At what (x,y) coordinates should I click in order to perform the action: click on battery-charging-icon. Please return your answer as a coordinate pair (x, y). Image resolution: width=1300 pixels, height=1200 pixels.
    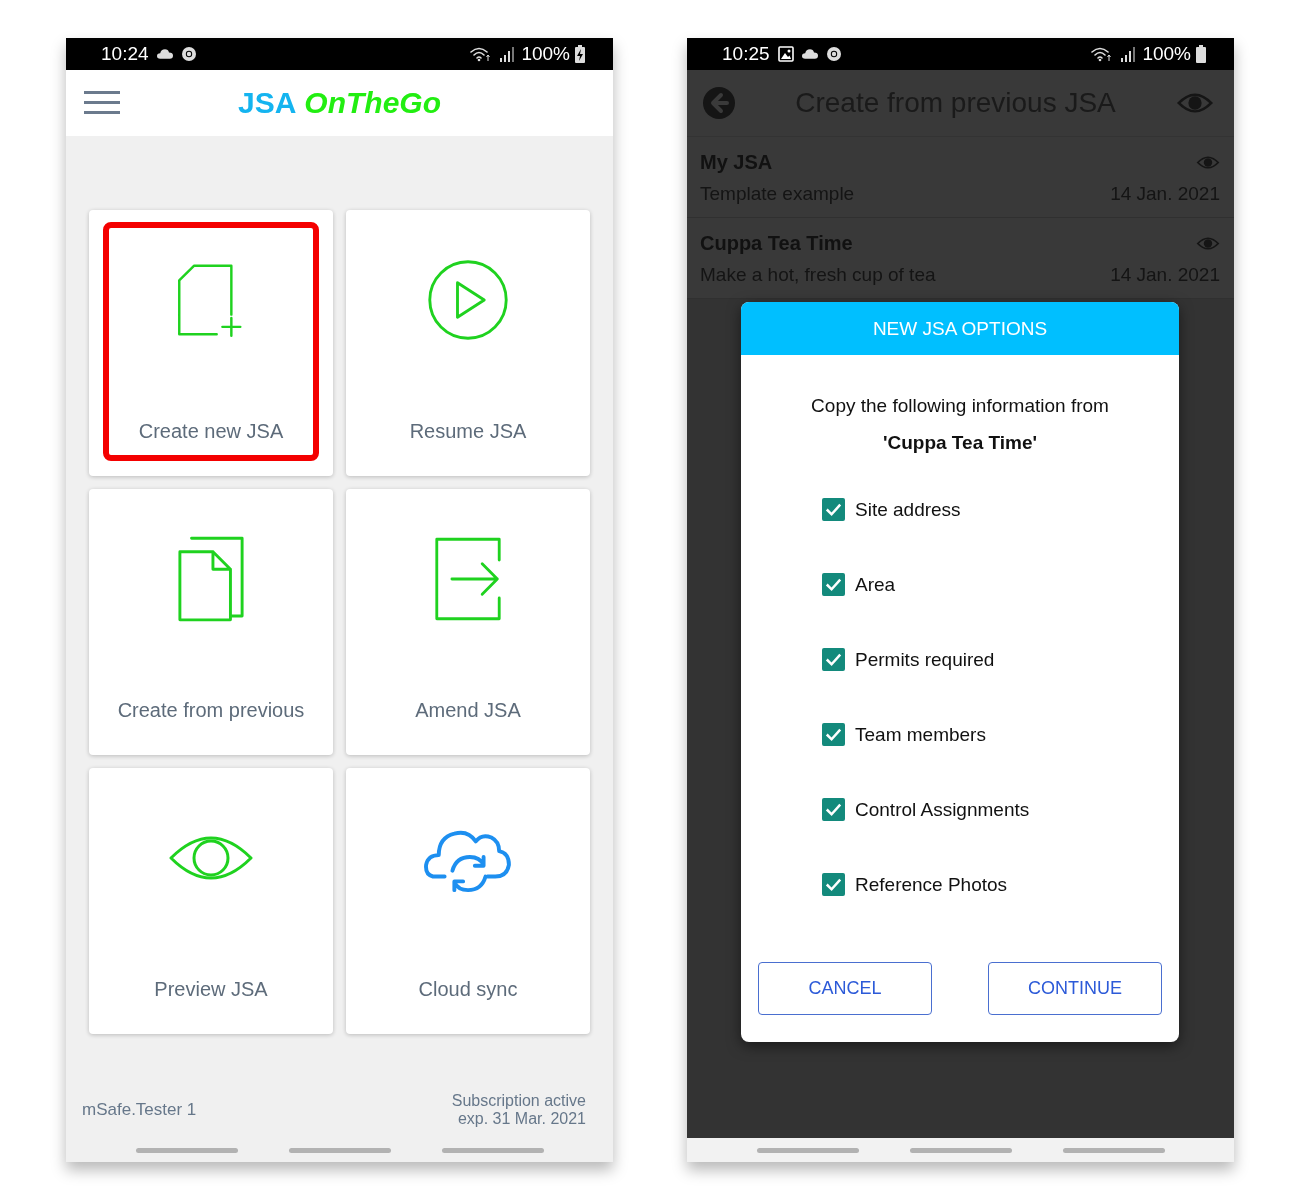
    Looking at the image, I should click on (580, 54).